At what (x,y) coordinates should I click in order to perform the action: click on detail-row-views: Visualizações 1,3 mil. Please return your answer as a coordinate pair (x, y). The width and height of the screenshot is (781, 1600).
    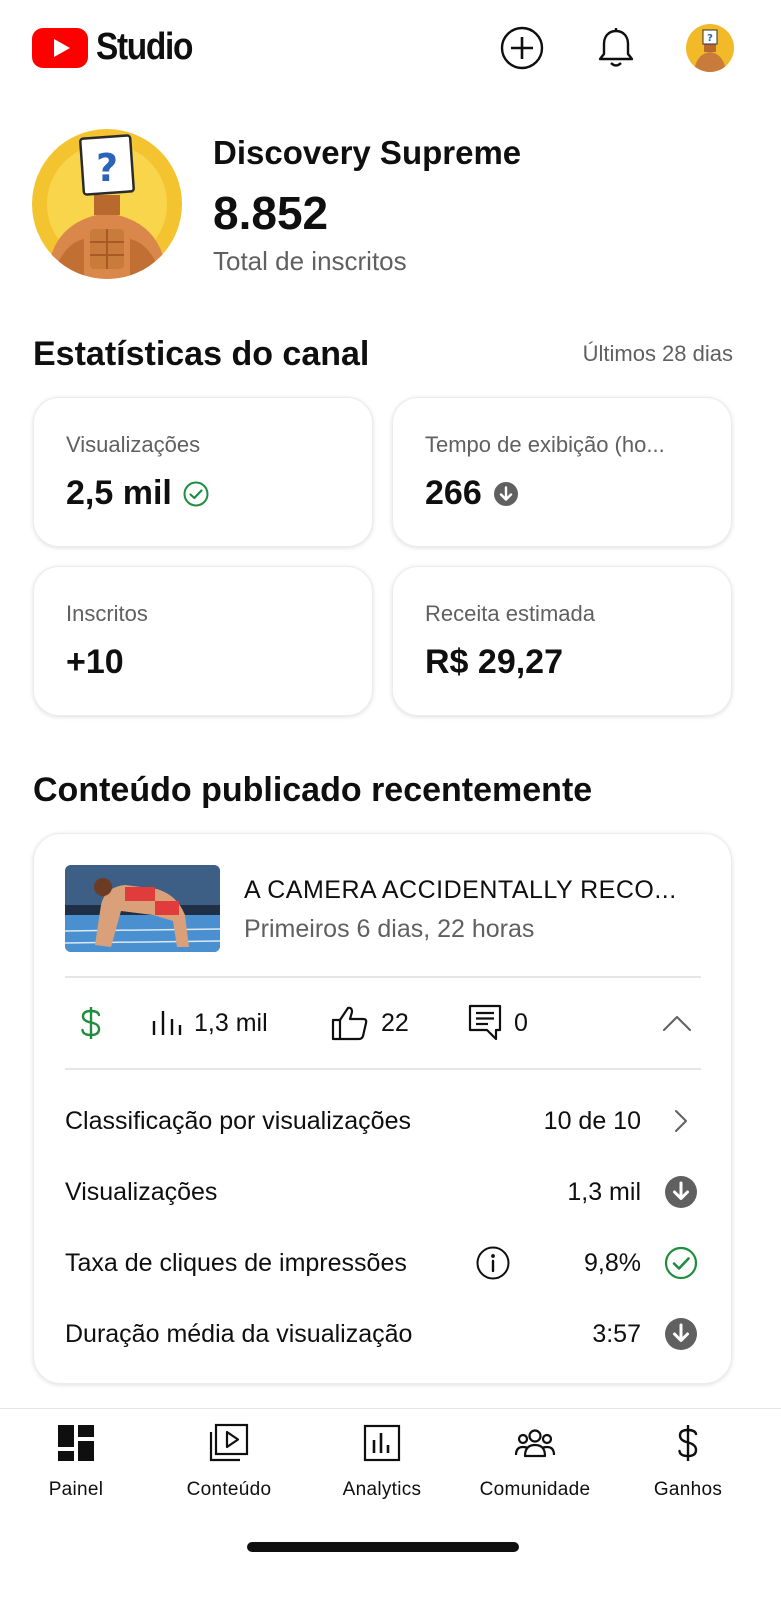
    Looking at the image, I should click on (383, 1192).